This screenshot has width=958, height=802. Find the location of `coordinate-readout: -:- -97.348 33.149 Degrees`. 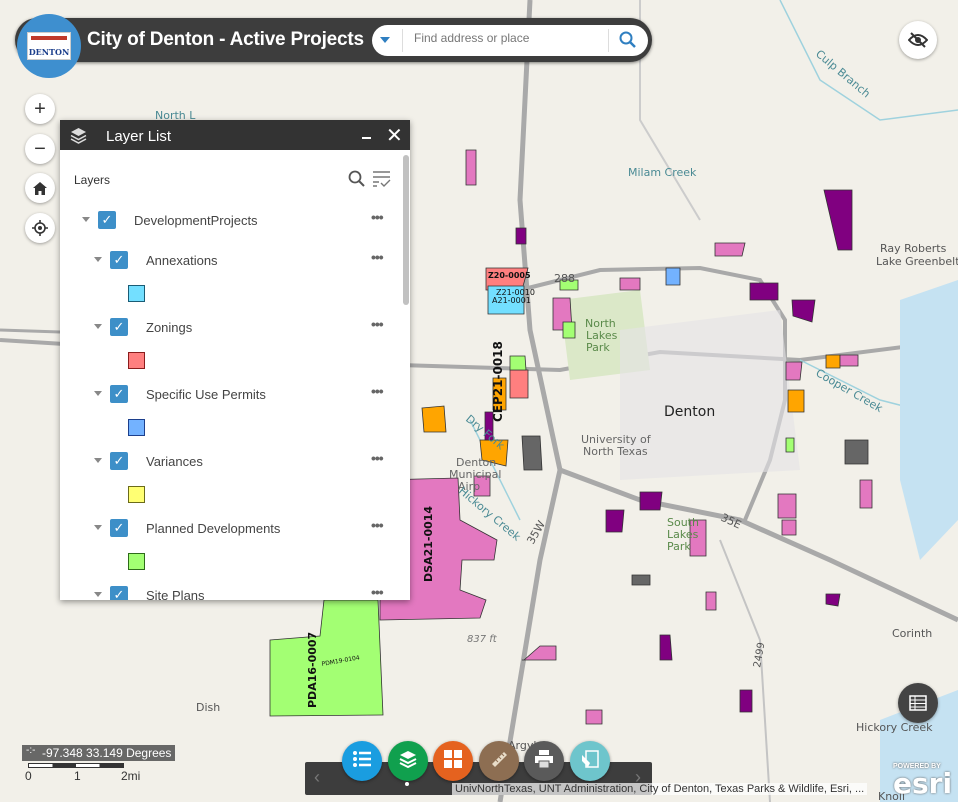

coordinate-readout: -:- -97.348 33.149 Degrees is located at coordinates (99, 753).